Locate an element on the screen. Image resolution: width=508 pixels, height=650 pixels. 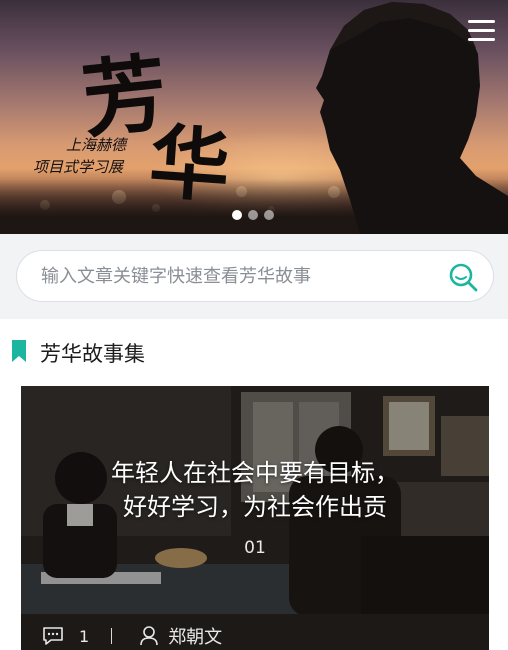
comment-count: 1 is located at coordinates (84, 636).